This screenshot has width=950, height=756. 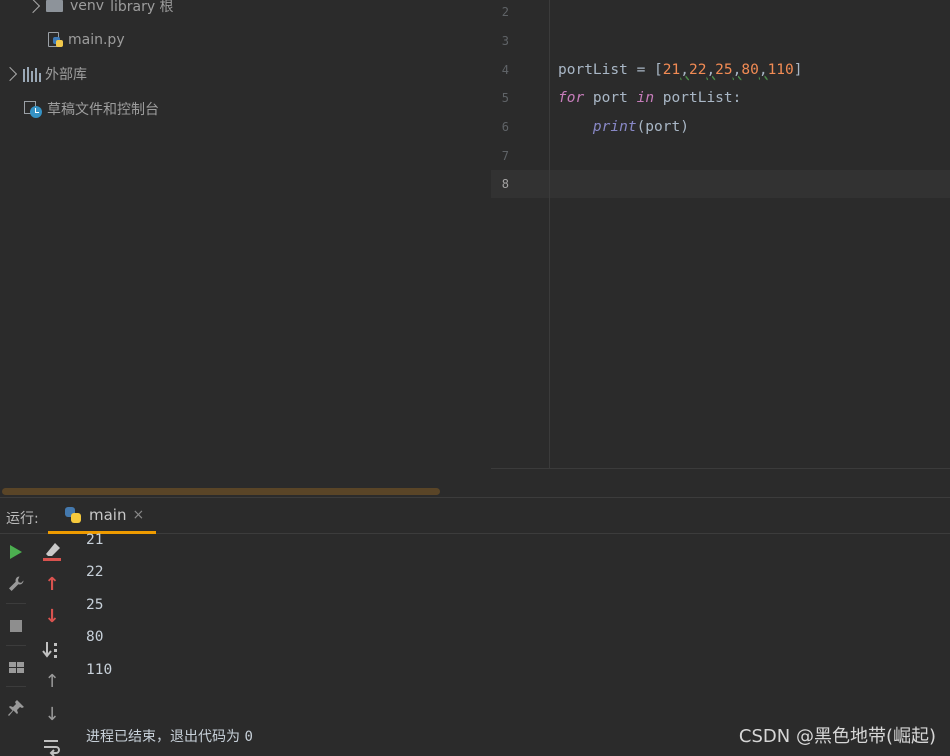 I want to click on code-token-variable: portList:, so click(x=698, y=98).